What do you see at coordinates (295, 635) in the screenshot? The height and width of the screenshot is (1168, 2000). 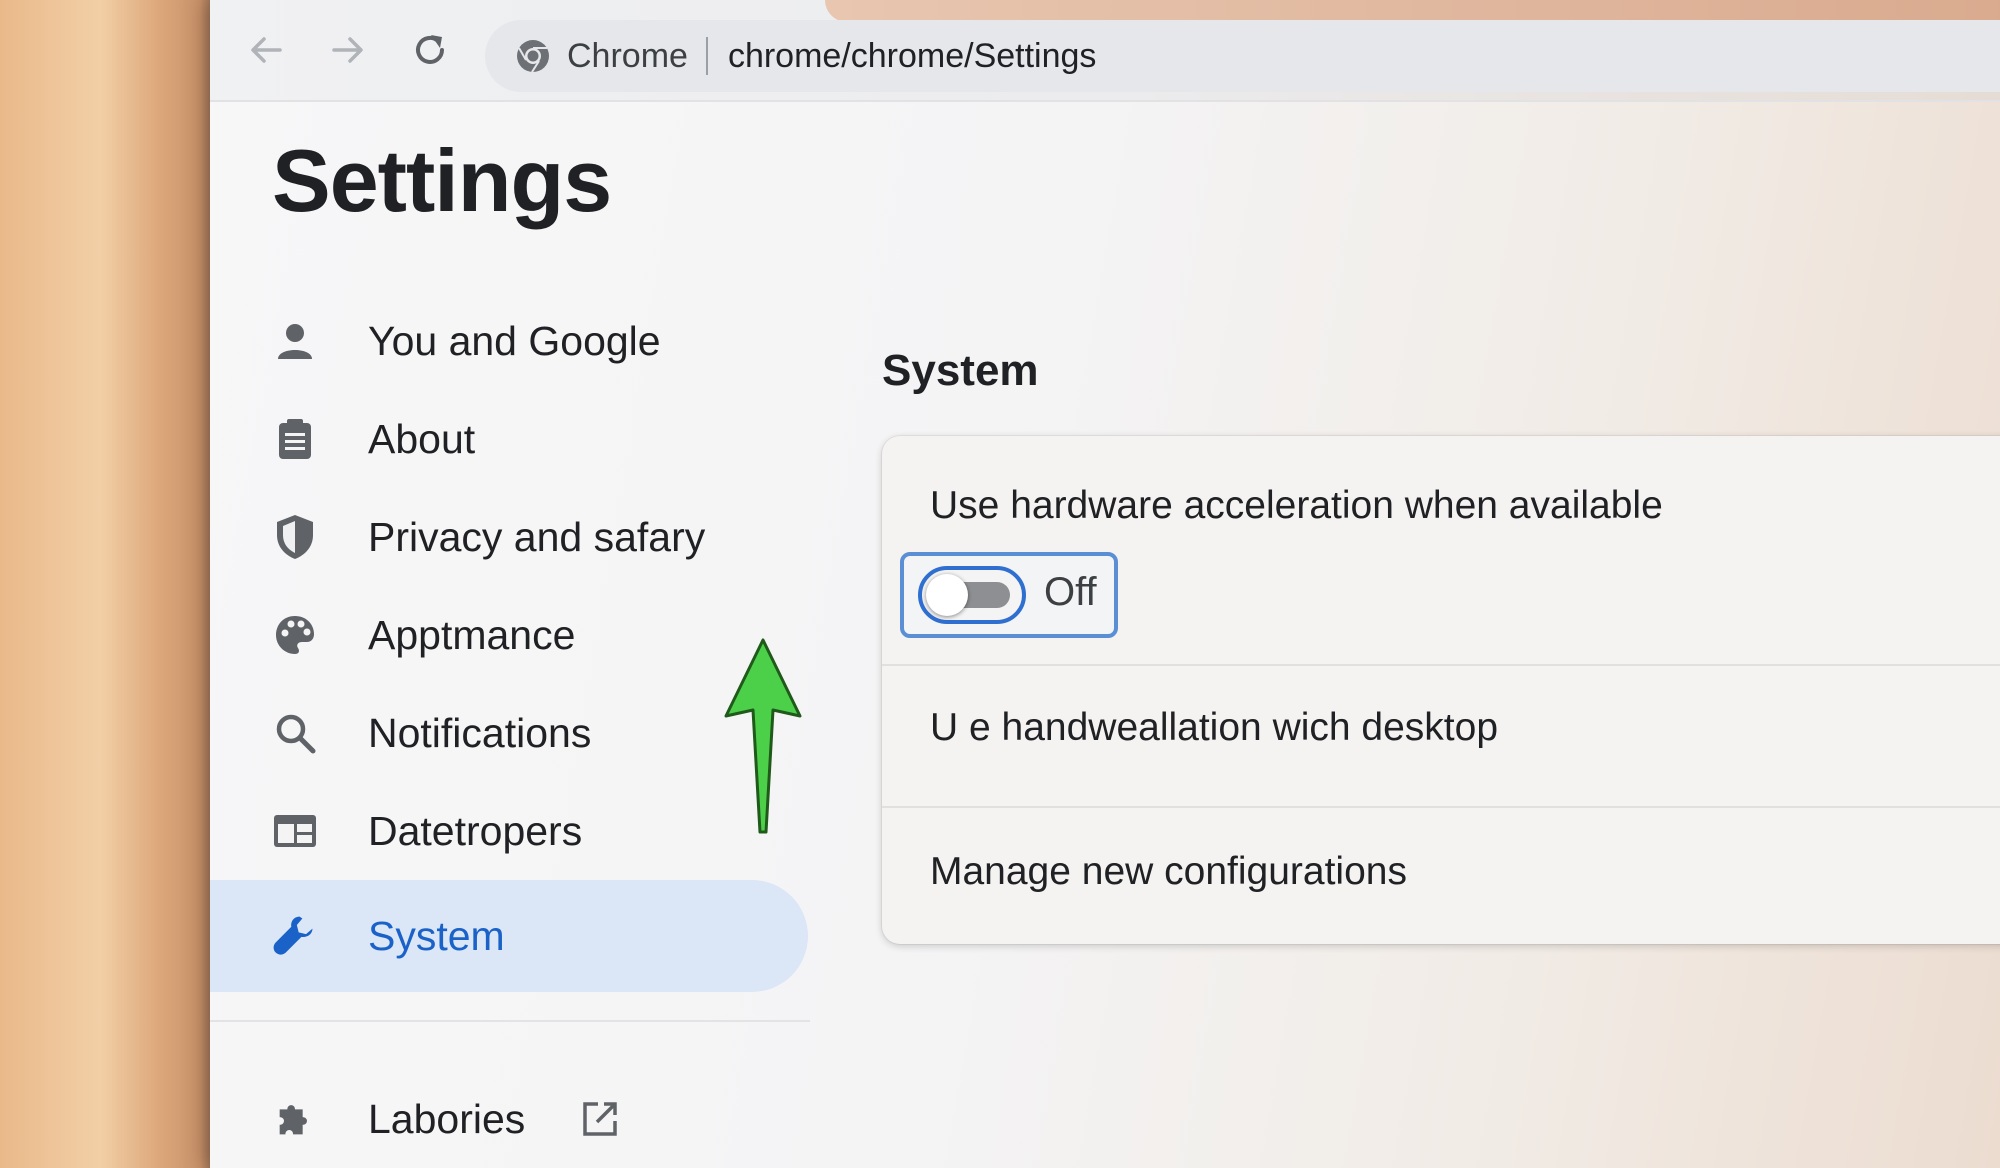 I see `palette-icon` at bounding box center [295, 635].